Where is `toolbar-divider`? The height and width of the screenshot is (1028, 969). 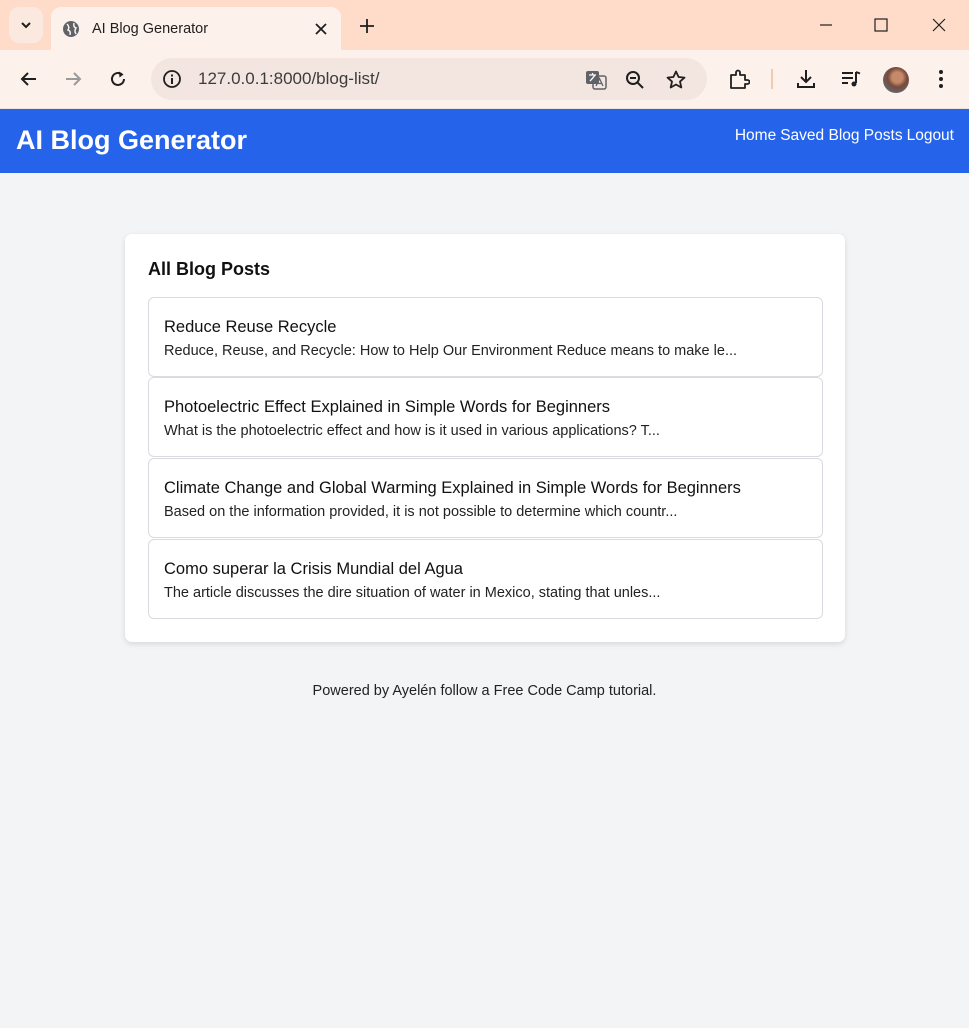 toolbar-divider is located at coordinates (772, 79).